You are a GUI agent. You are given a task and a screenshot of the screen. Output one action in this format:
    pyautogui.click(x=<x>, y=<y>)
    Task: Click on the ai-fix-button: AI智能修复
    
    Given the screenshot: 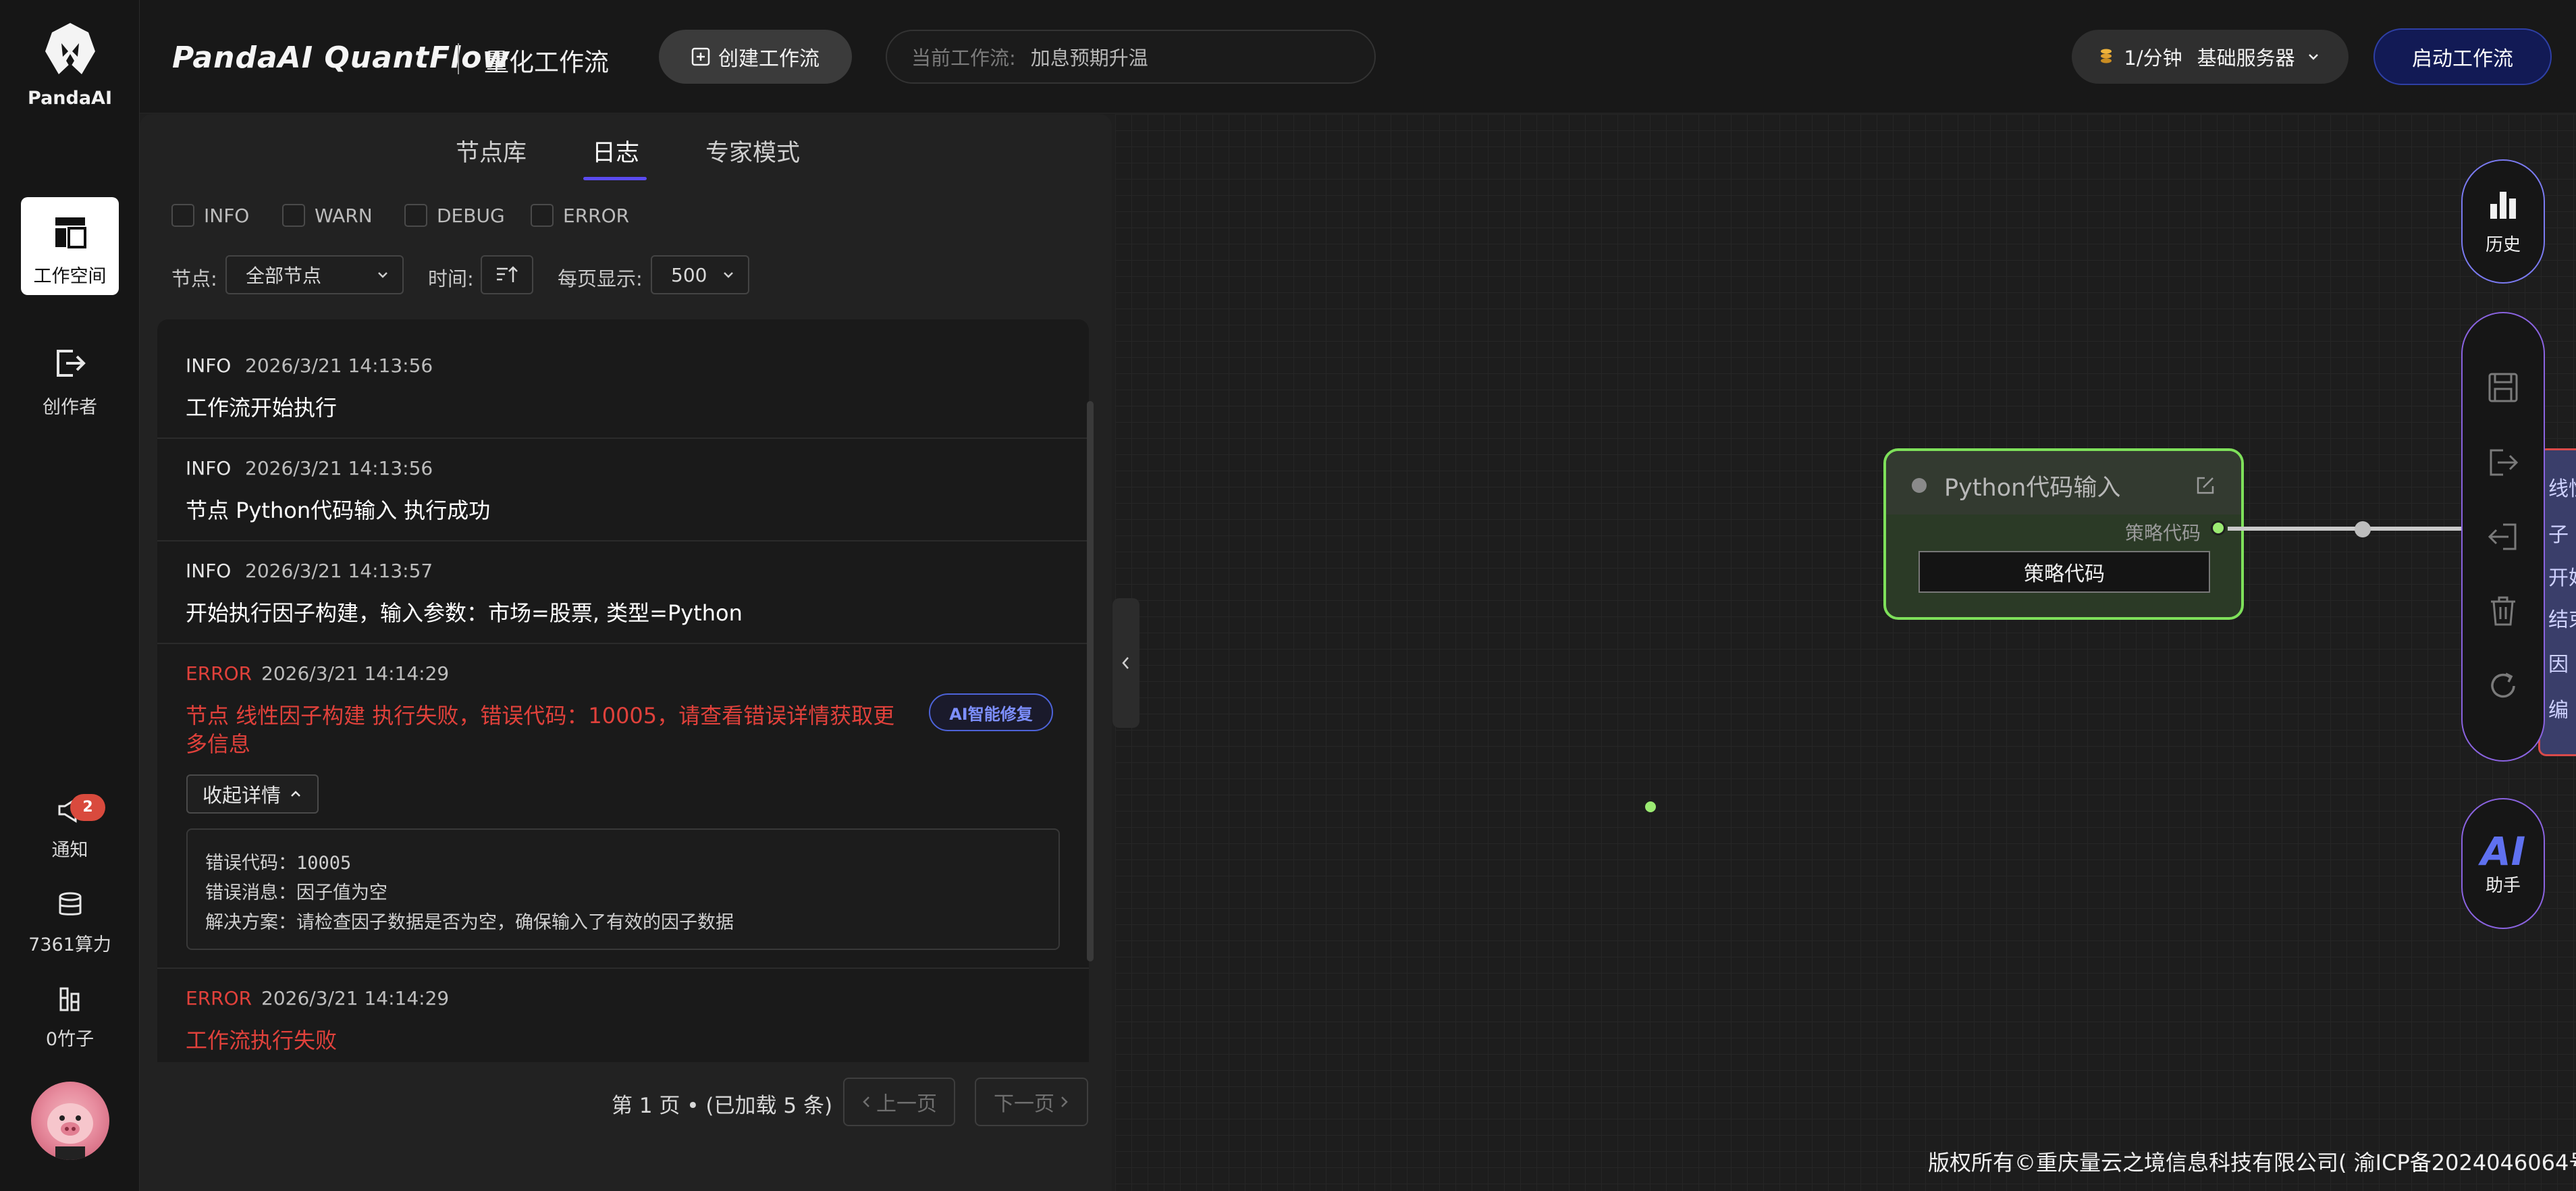 What is the action you would take?
    pyautogui.click(x=991, y=712)
    